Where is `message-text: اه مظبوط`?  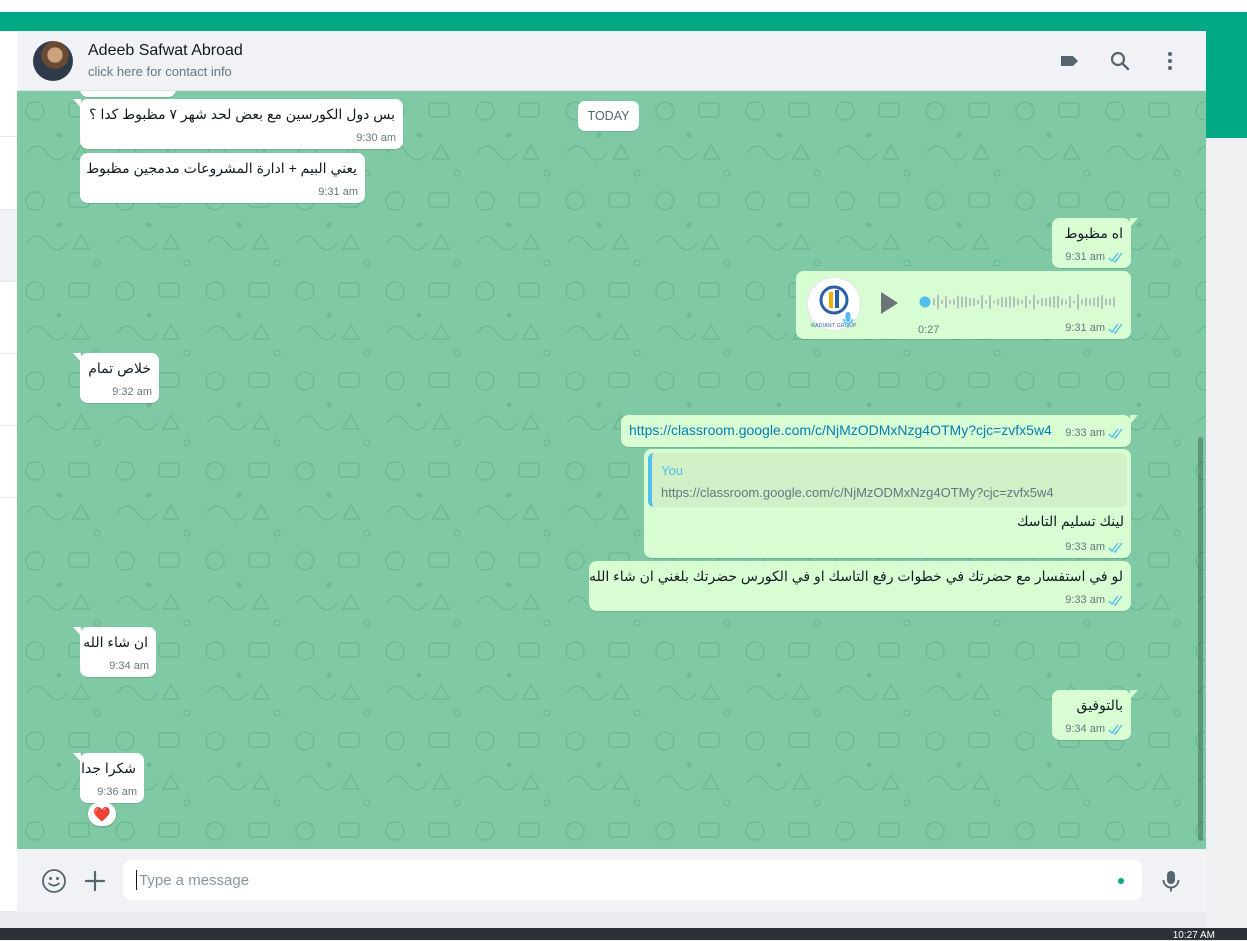 message-text: اه مظبوط is located at coordinates (1093, 233).